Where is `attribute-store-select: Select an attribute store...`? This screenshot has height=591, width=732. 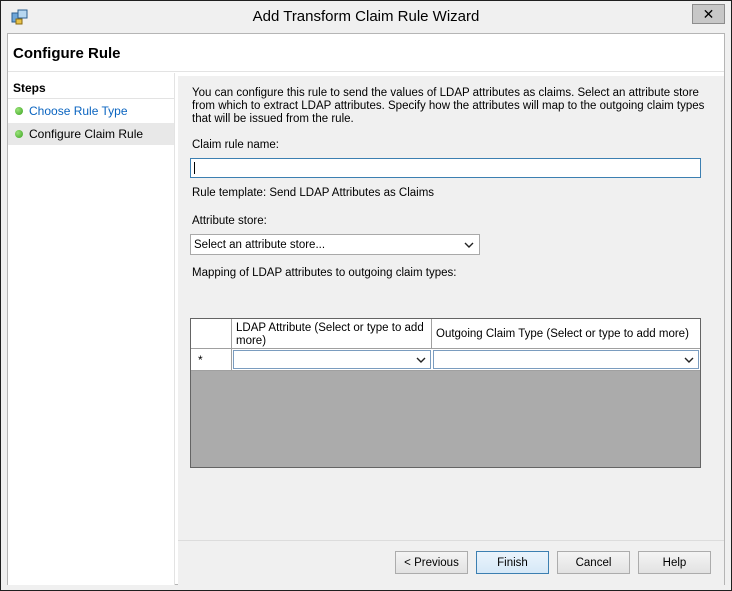
attribute-store-select: Select an attribute store... is located at coordinates (335, 244).